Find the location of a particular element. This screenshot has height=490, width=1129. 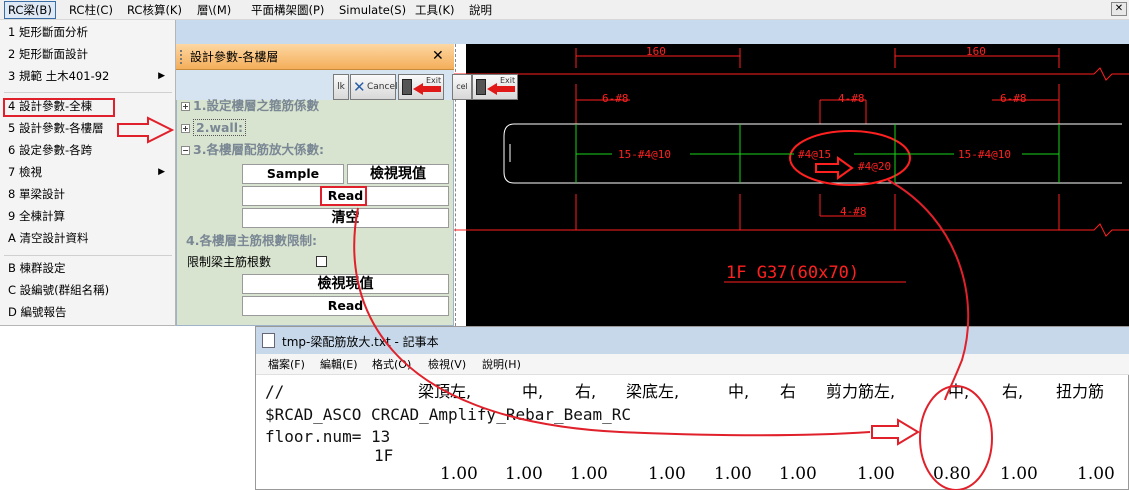

section-label: 4.各樓層主筋根數限制: is located at coordinates (251, 240).